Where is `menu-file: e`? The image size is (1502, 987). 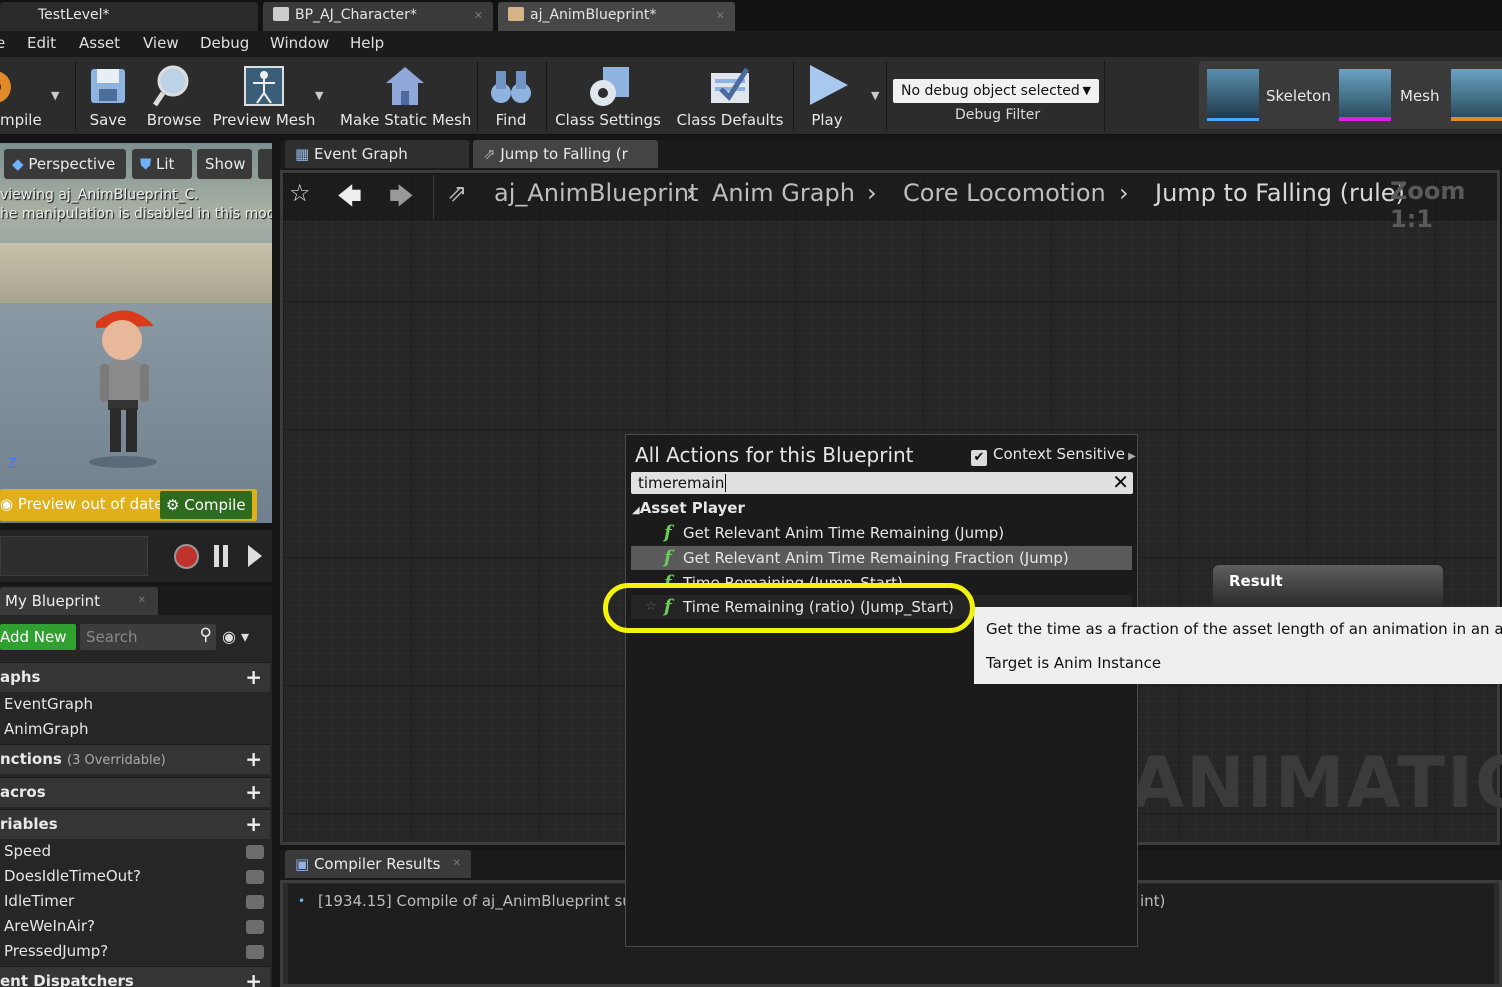
menu-file: e is located at coordinates (2, 43).